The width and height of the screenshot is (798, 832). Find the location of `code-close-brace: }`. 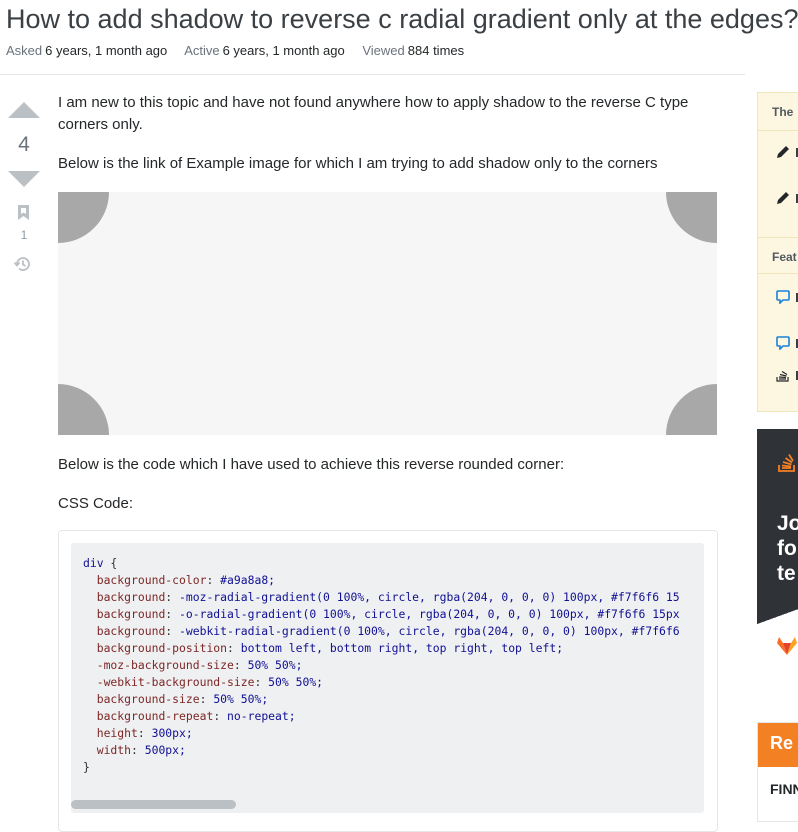

code-close-brace: } is located at coordinates (86, 767).